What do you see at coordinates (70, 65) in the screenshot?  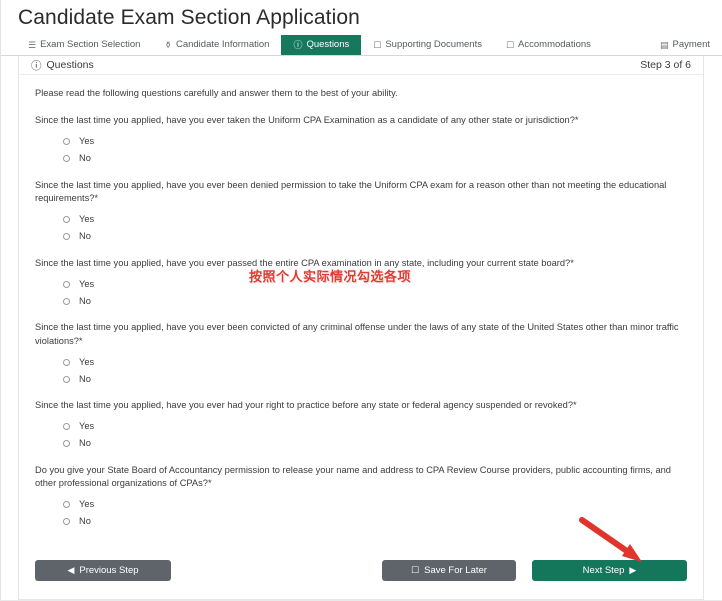 I see `section-title: Questions` at bounding box center [70, 65].